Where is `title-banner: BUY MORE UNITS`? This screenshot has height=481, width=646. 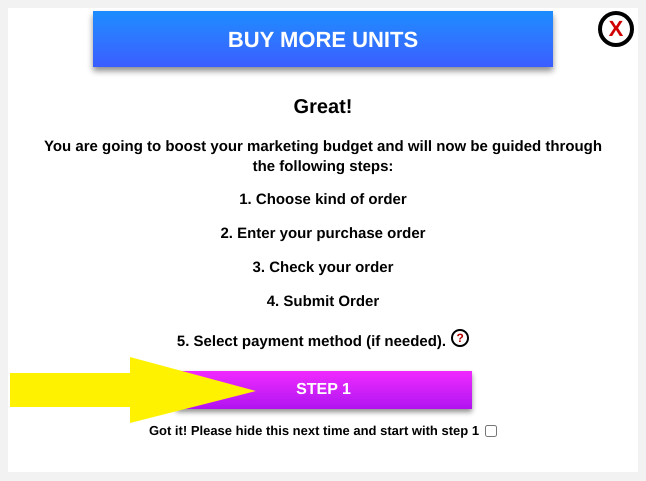 title-banner: BUY MORE UNITS is located at coordinates (323, 39).